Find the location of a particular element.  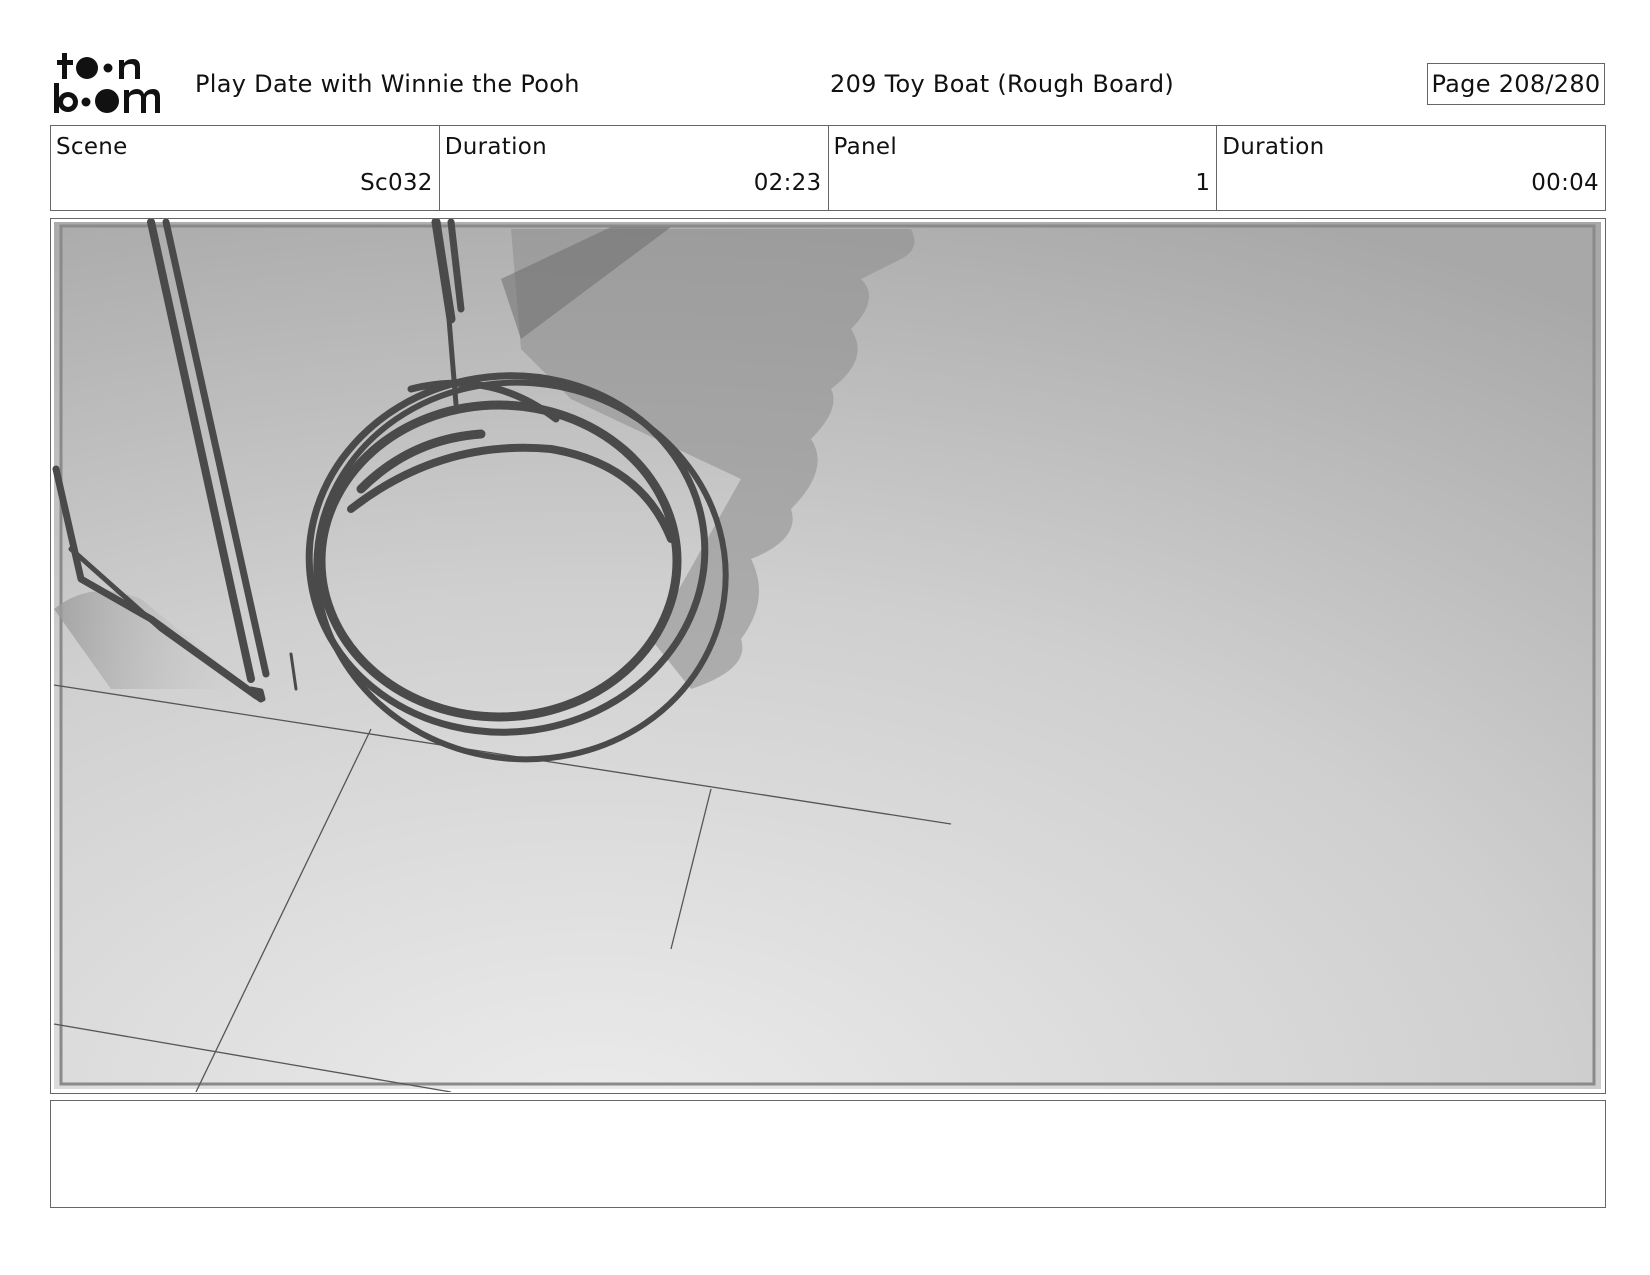

scene-duration-cell: Duration 02:23 is located at coordinates (634, 168).